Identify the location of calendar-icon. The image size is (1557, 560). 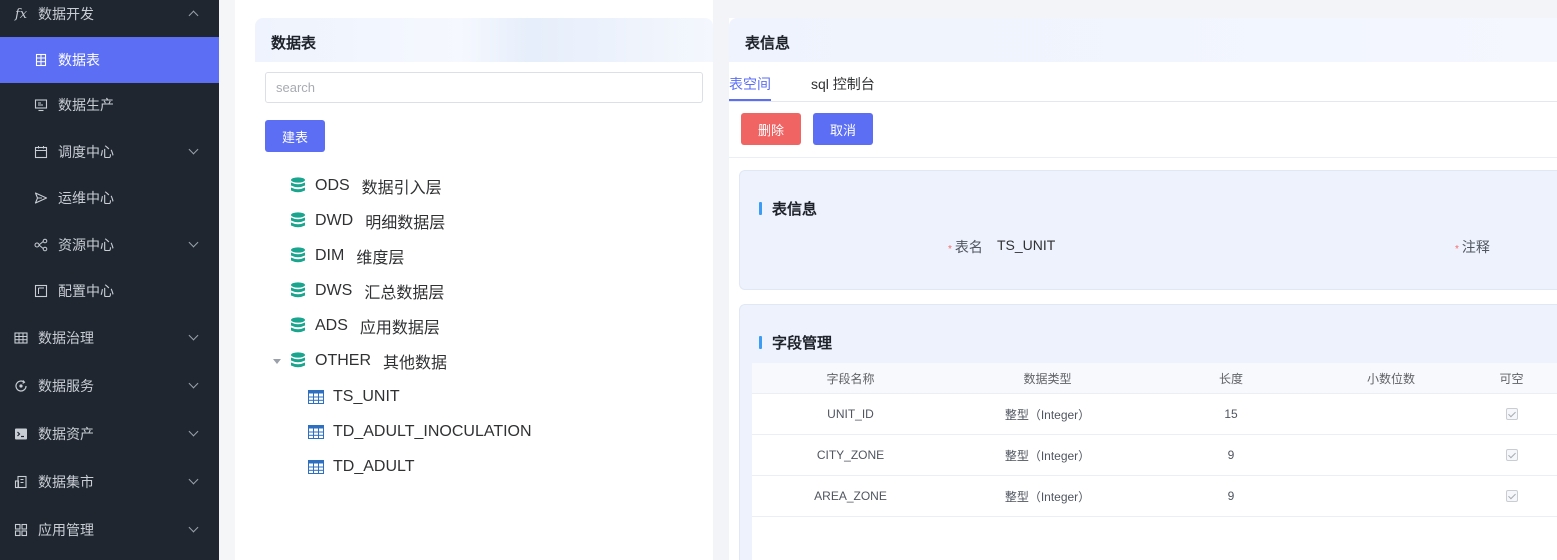
(41, 152).